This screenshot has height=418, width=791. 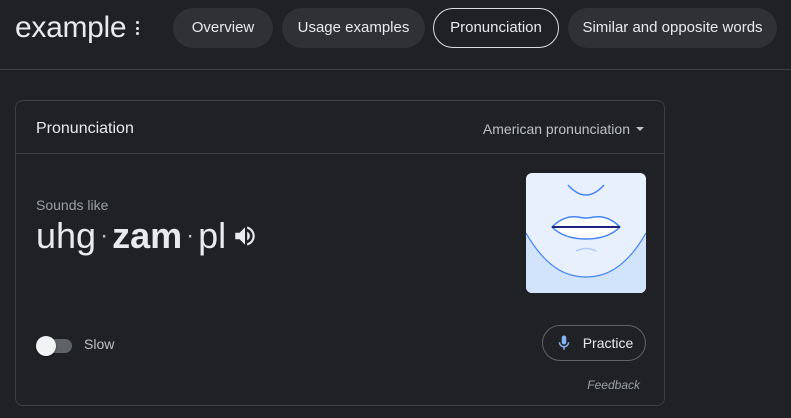 I want to click on accent-label: American pronunciation, so click(x=556, y=129).